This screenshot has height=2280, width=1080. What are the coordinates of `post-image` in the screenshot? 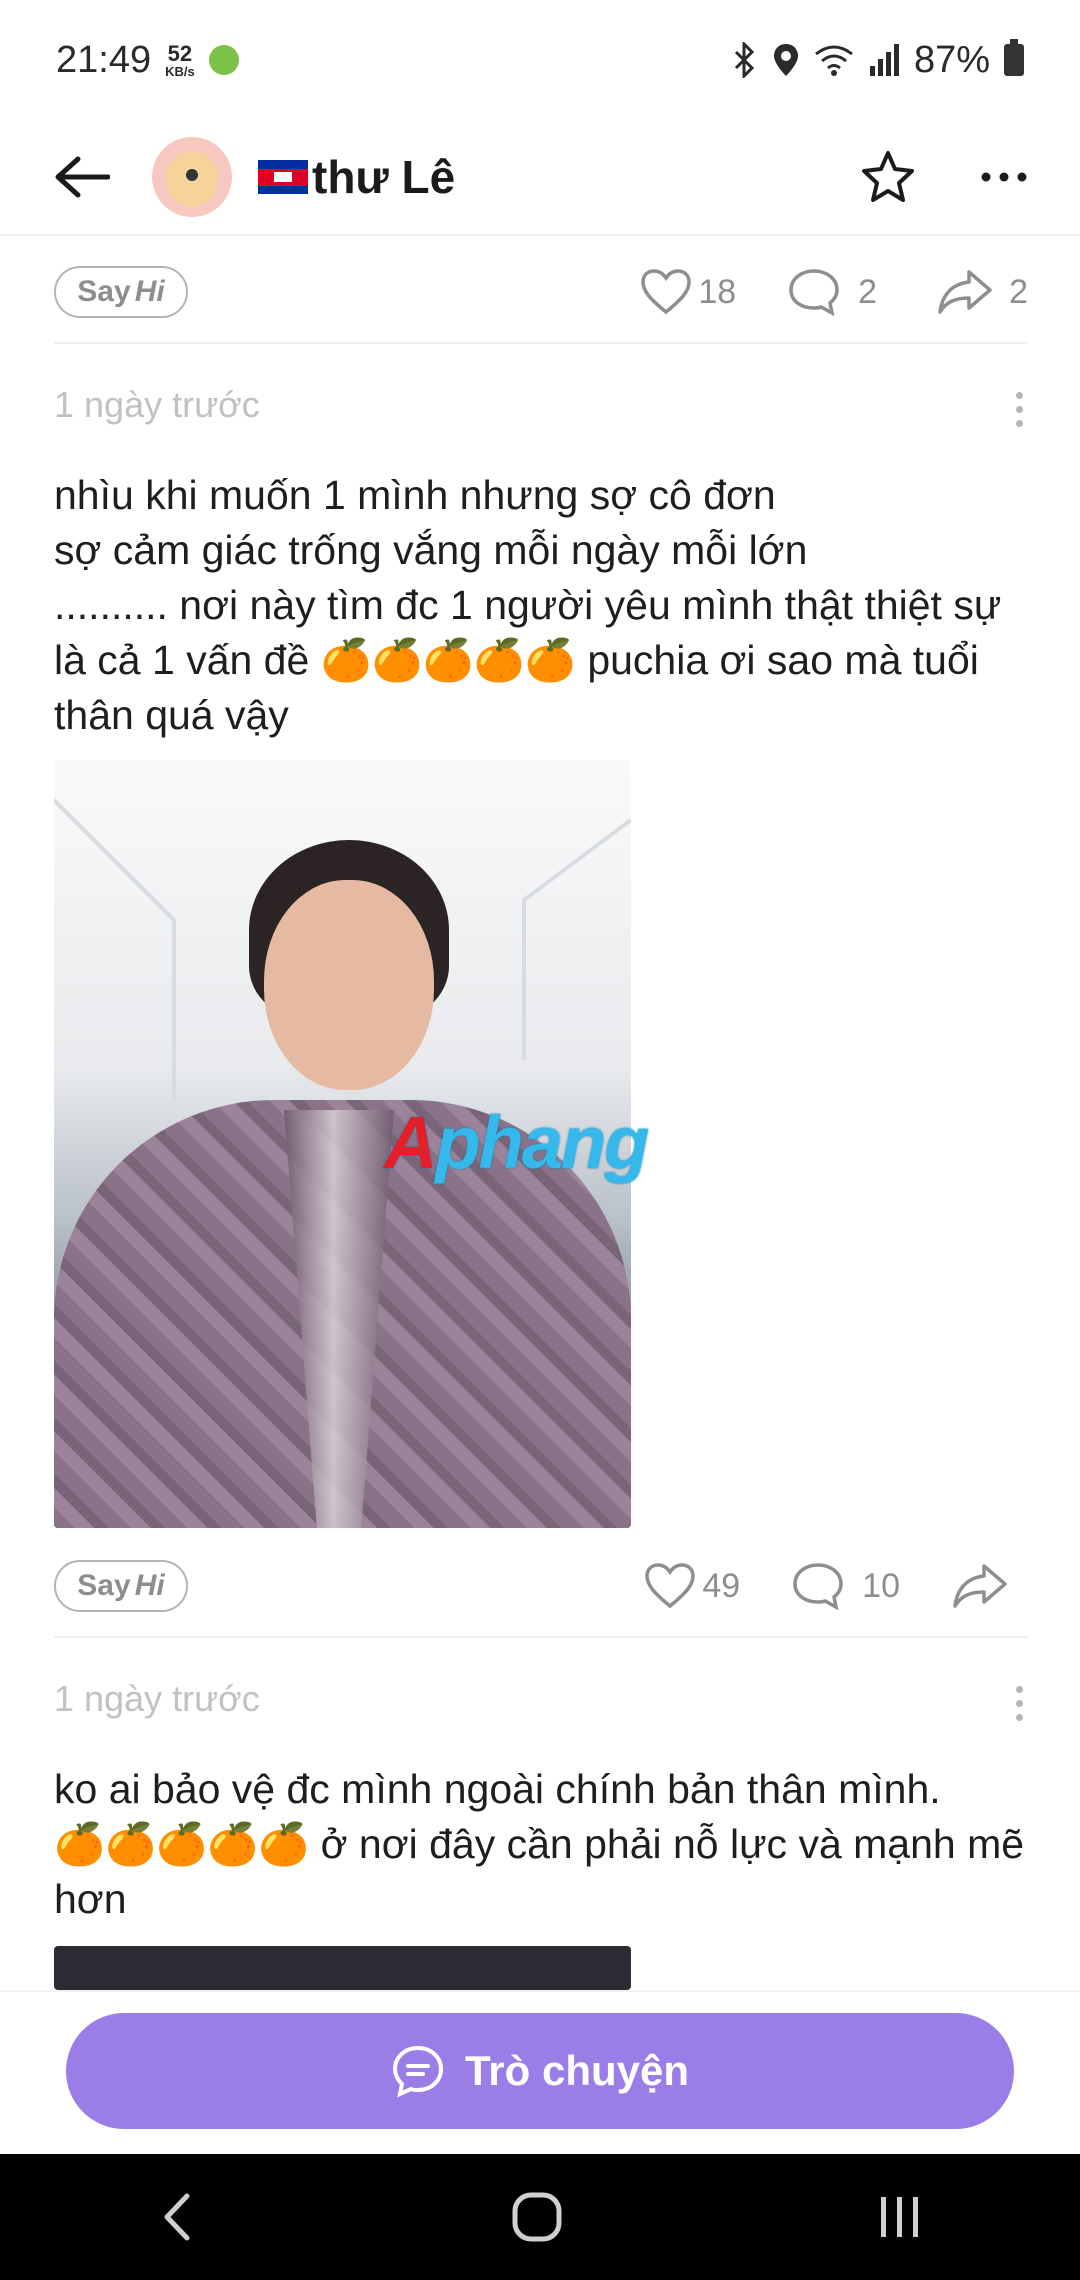 It's located at (342, 1968).